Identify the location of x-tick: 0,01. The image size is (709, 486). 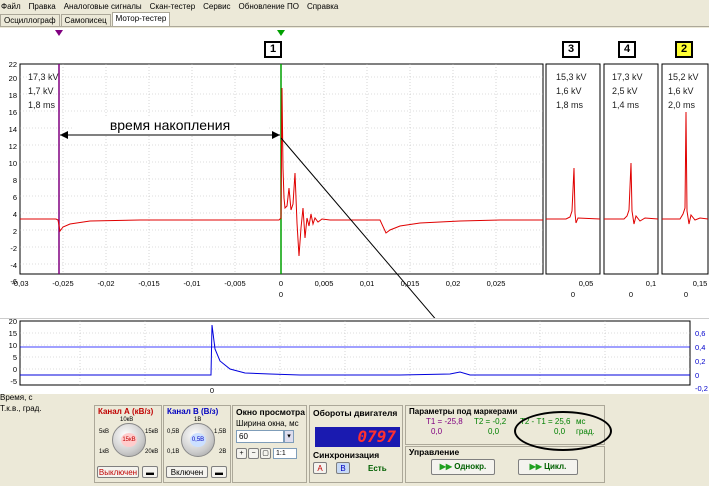
(367, 283).